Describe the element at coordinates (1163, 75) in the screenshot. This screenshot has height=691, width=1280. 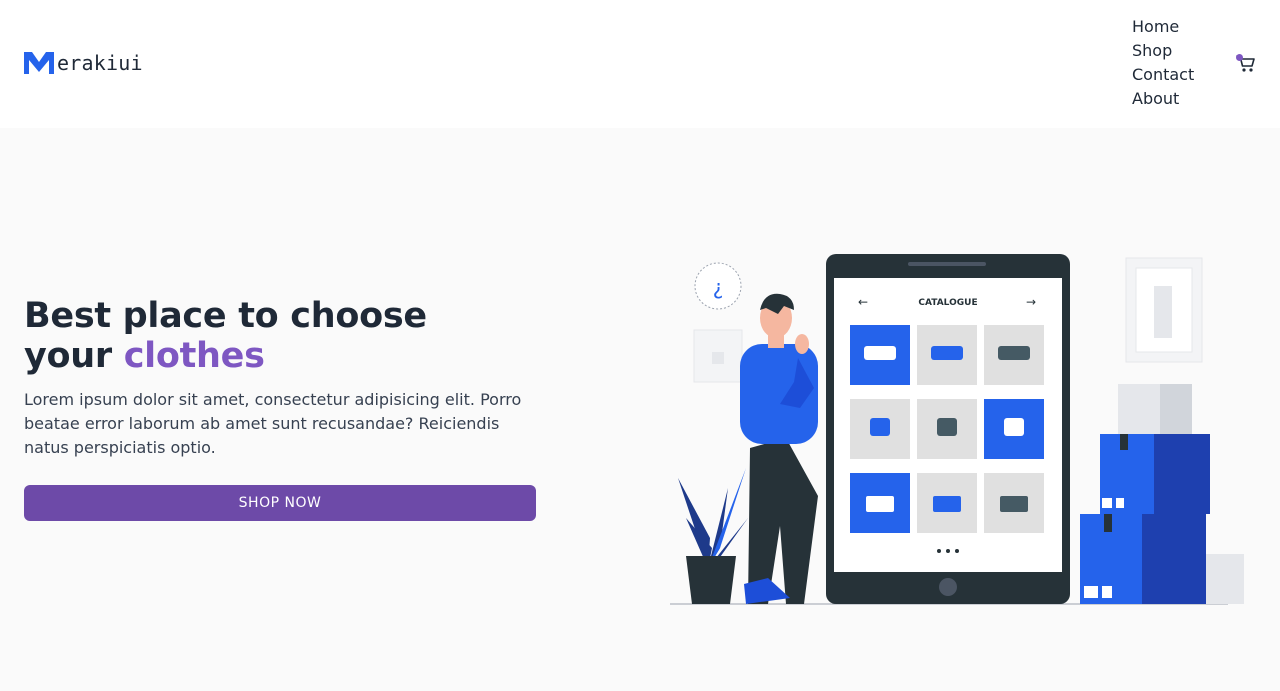
I see `nav-contact: Contact` at that location.